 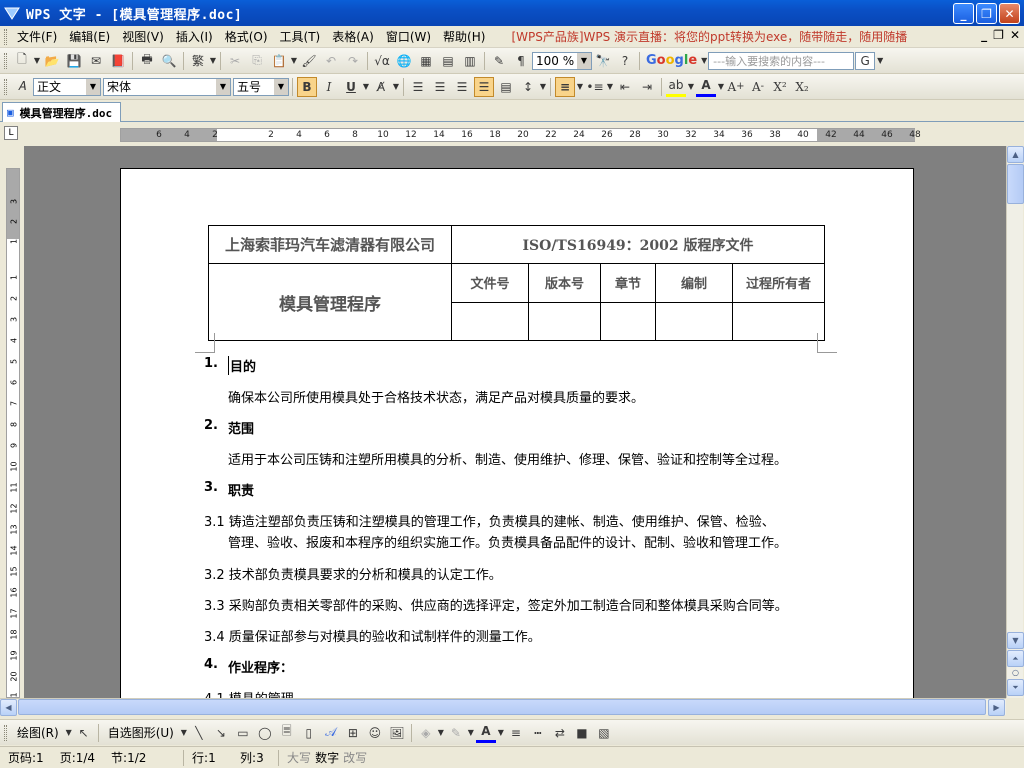 What do you see at coordinates (706, 87) in the screenshot?
I see `font-color-icon: A` at bounding box center [706, 87].